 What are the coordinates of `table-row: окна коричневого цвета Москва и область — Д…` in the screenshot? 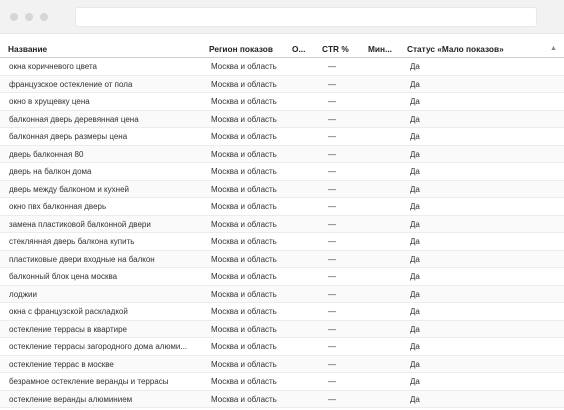 It's located at (282, 67).